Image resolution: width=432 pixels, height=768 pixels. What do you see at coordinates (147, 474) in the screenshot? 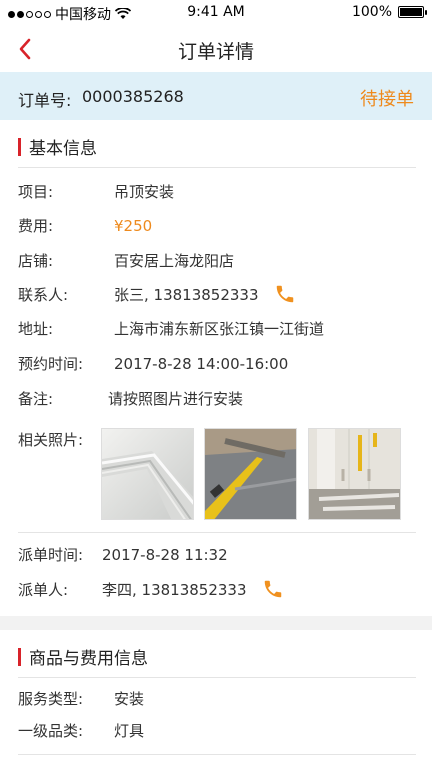
I see `ceiling-photo` at bounding box center [147, 474].